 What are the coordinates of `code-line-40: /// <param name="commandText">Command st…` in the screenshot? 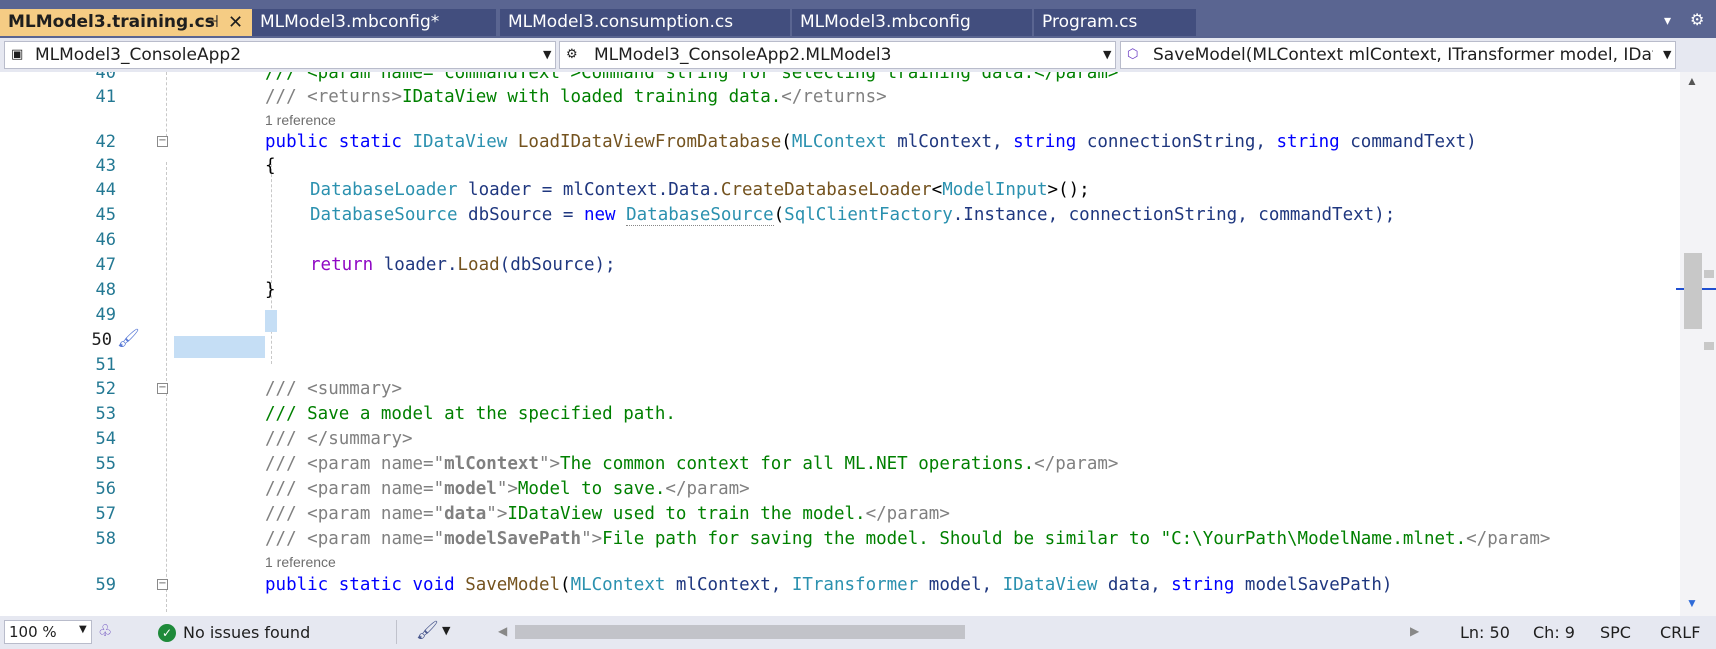 It's located at (692, 77).